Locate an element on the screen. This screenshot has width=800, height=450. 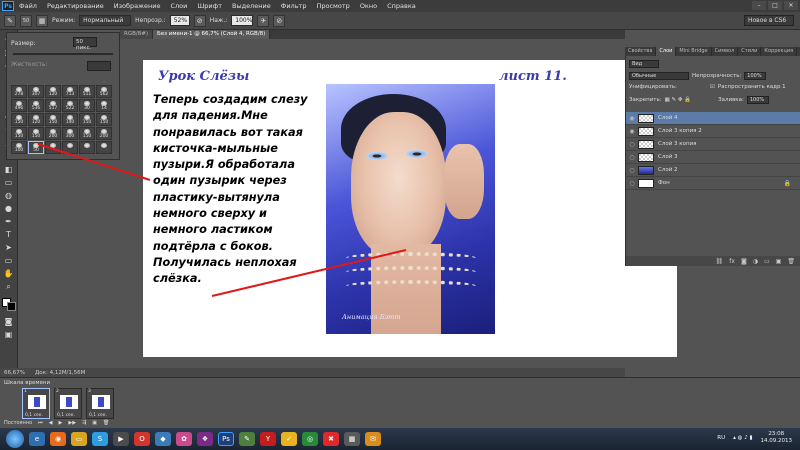
adjustment-layer-icon: ◑ is located at coordinates (755, 261).